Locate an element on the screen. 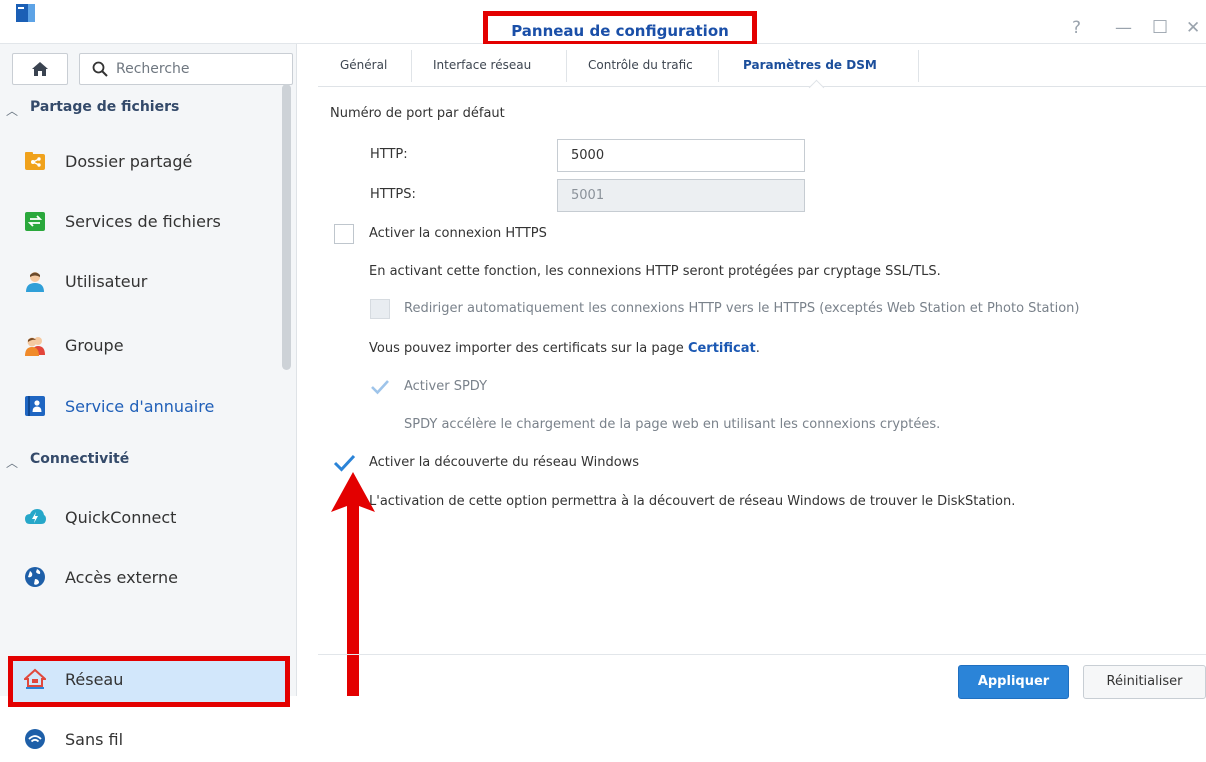 The width and height of the screenshot is (1206, 762). annotation-arrow is located at coordinates (353, 584).